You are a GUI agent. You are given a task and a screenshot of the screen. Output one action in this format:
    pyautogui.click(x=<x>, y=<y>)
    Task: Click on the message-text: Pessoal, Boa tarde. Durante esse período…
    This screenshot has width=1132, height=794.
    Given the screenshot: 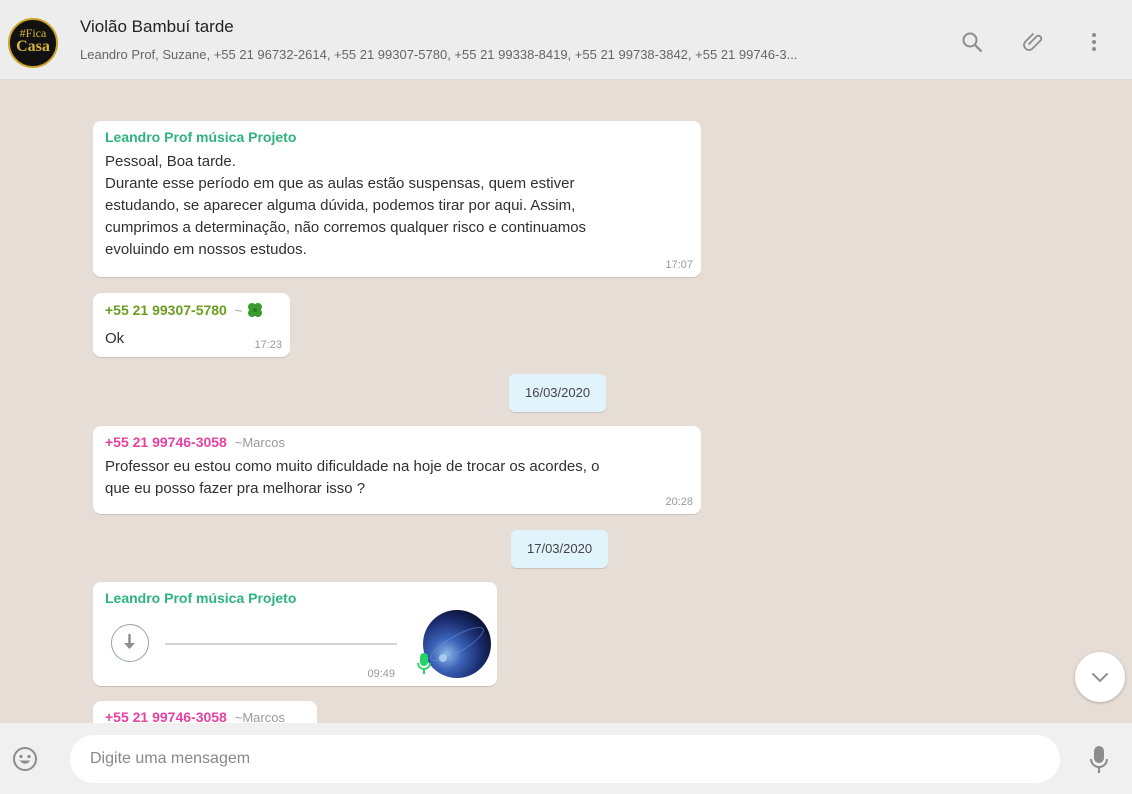 What is the action you would take?
    pyautogui.click(x=397, y=206)
    